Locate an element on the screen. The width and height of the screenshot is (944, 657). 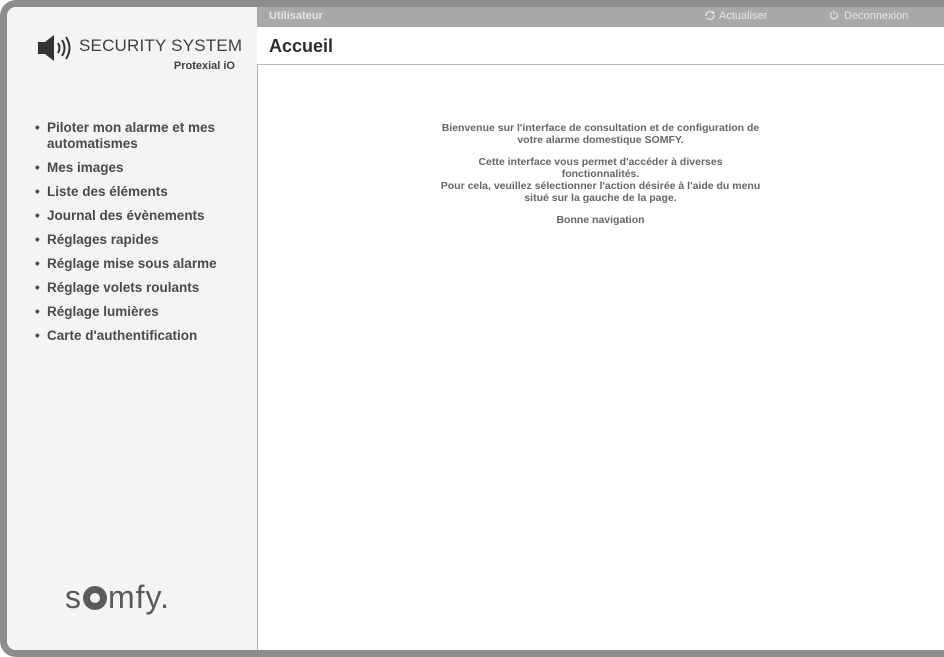
somfy-logo-rest: mfy. is located at coordinates (139, 597).